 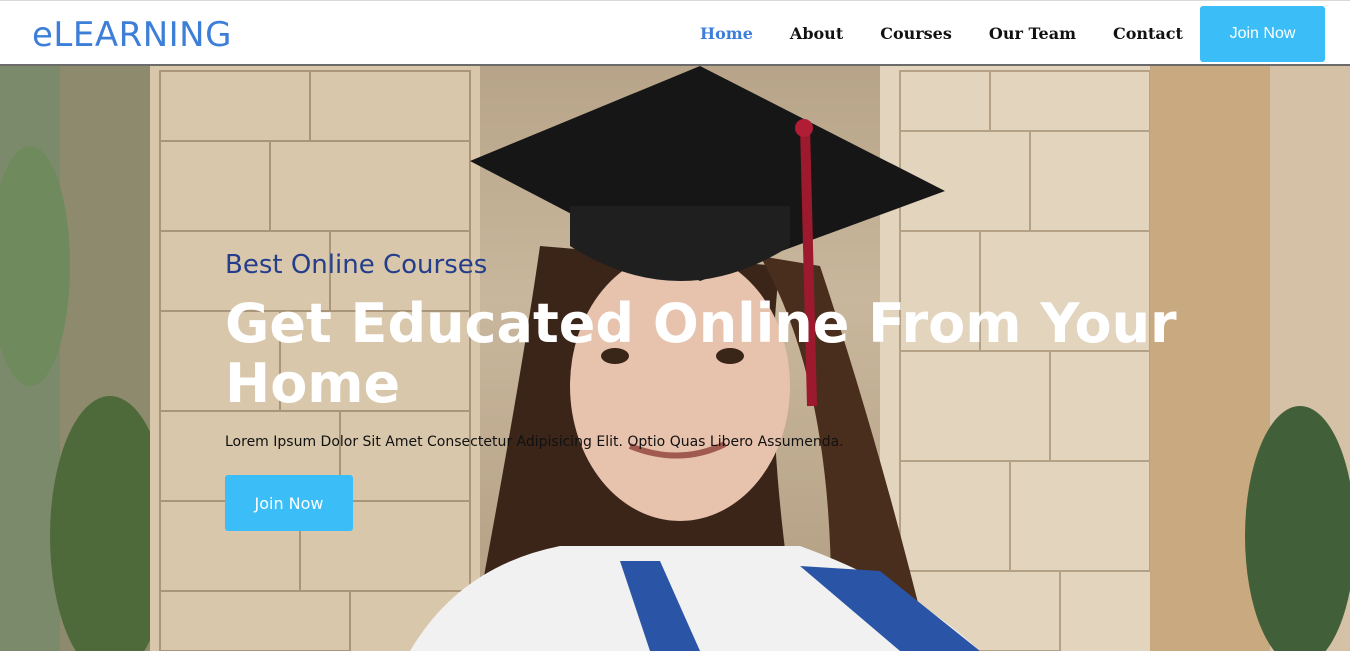 What do you see at coordinates (356, 265) in the screenshot?
I see `hero-subtitle: Best Online Courses` at bounding box center [356, 265].